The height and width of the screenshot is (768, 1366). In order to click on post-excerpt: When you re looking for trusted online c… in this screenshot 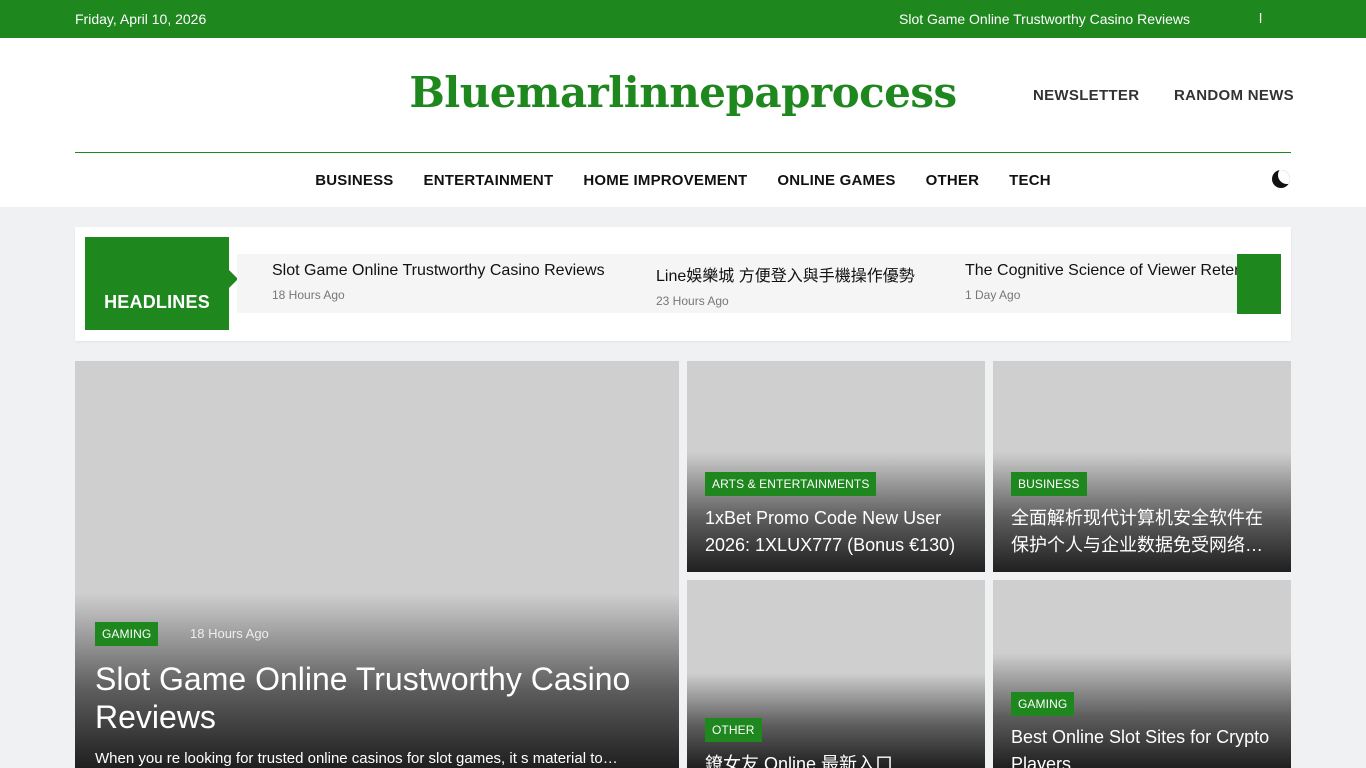, I will do `click(356, 758)`.